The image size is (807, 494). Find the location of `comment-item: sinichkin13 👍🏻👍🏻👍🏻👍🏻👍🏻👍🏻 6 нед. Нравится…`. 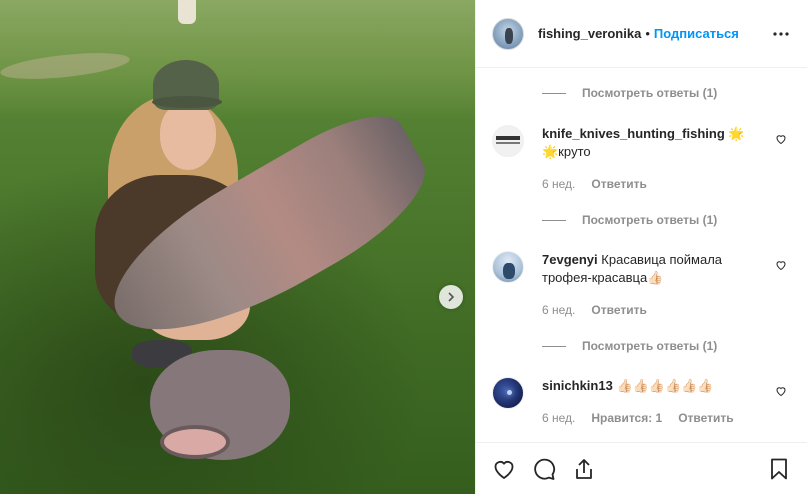

comment-item: sinichkin13 👍🏻👍🏻👍🏻👍🏻👍🏻👍🏻 6 нед. Нравится… is located at coordinates (641, 402).